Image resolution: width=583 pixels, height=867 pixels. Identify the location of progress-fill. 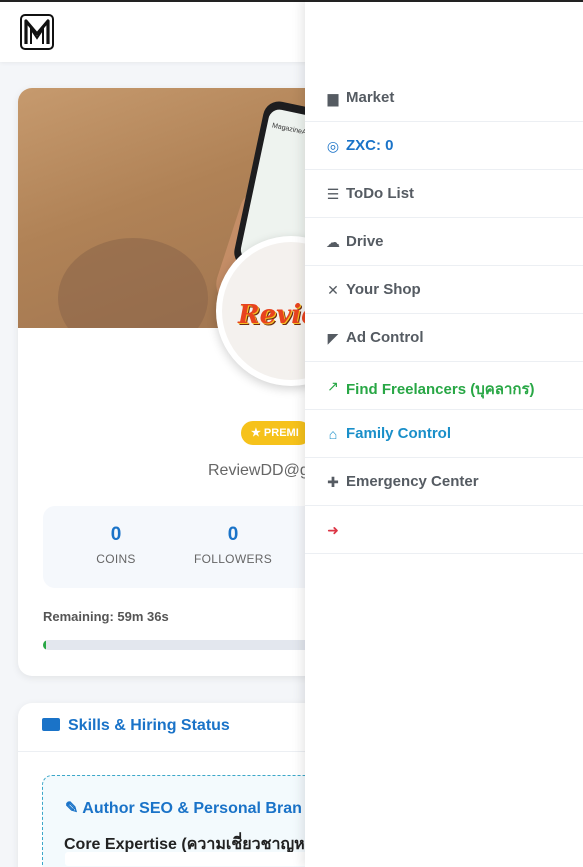
(44, 645).